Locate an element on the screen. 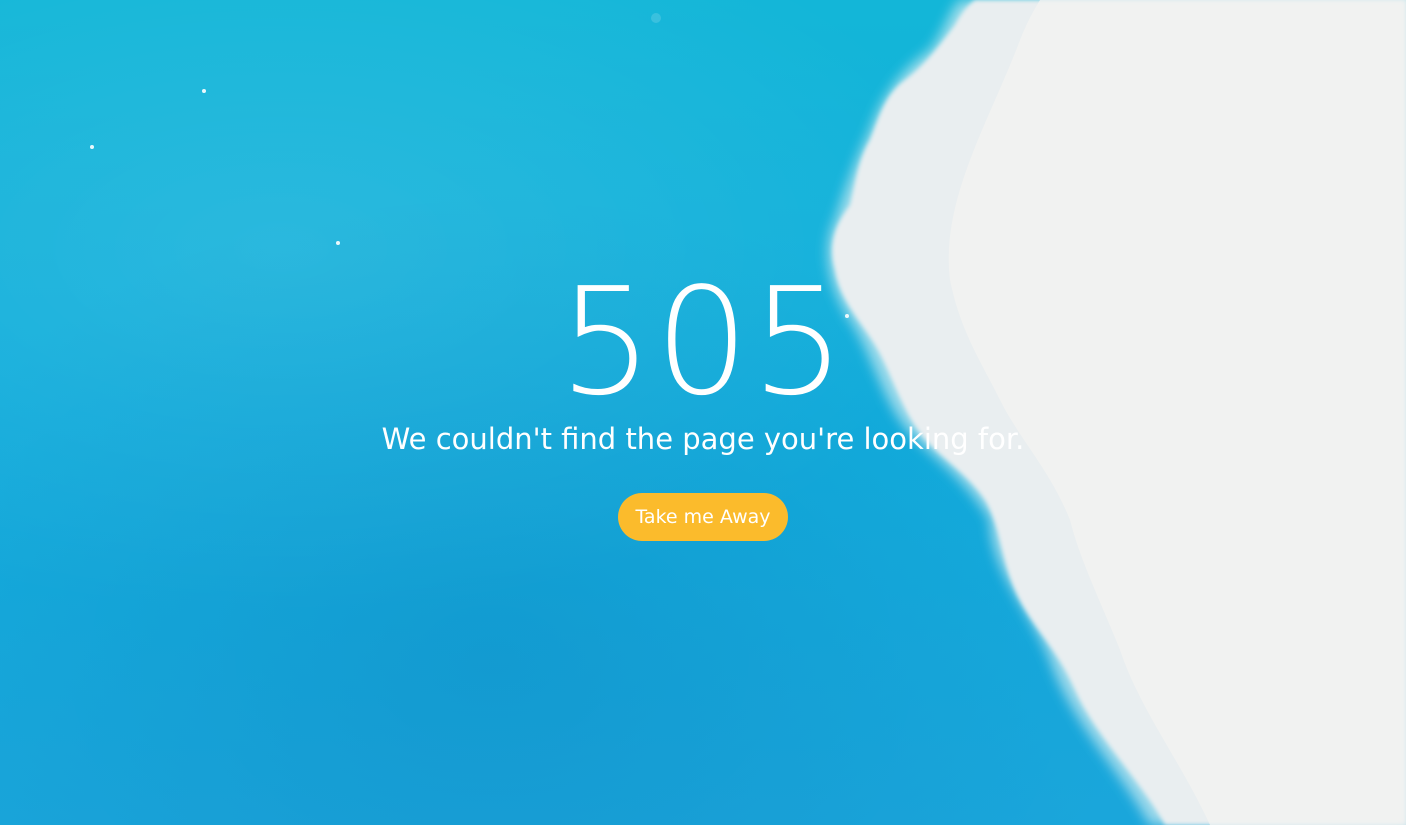  take-me-away-button: Take me Away is located at coordinates (703, 517).